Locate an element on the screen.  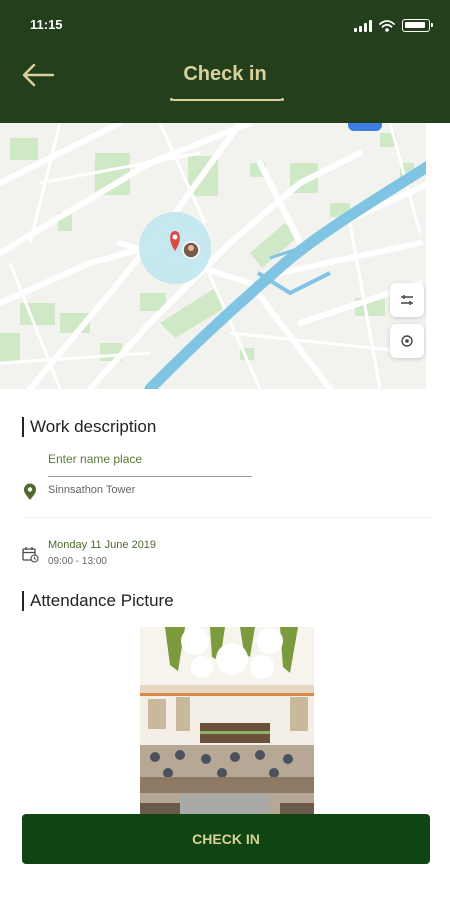
attendance-photo is located at coordinates (227, 721).